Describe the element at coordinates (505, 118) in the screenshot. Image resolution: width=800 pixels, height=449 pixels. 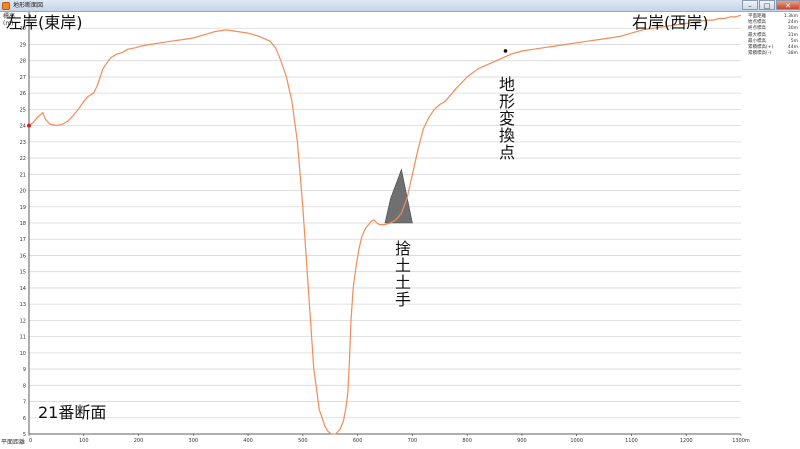
I see `terrain-change-label: 地形変換点` at that location.